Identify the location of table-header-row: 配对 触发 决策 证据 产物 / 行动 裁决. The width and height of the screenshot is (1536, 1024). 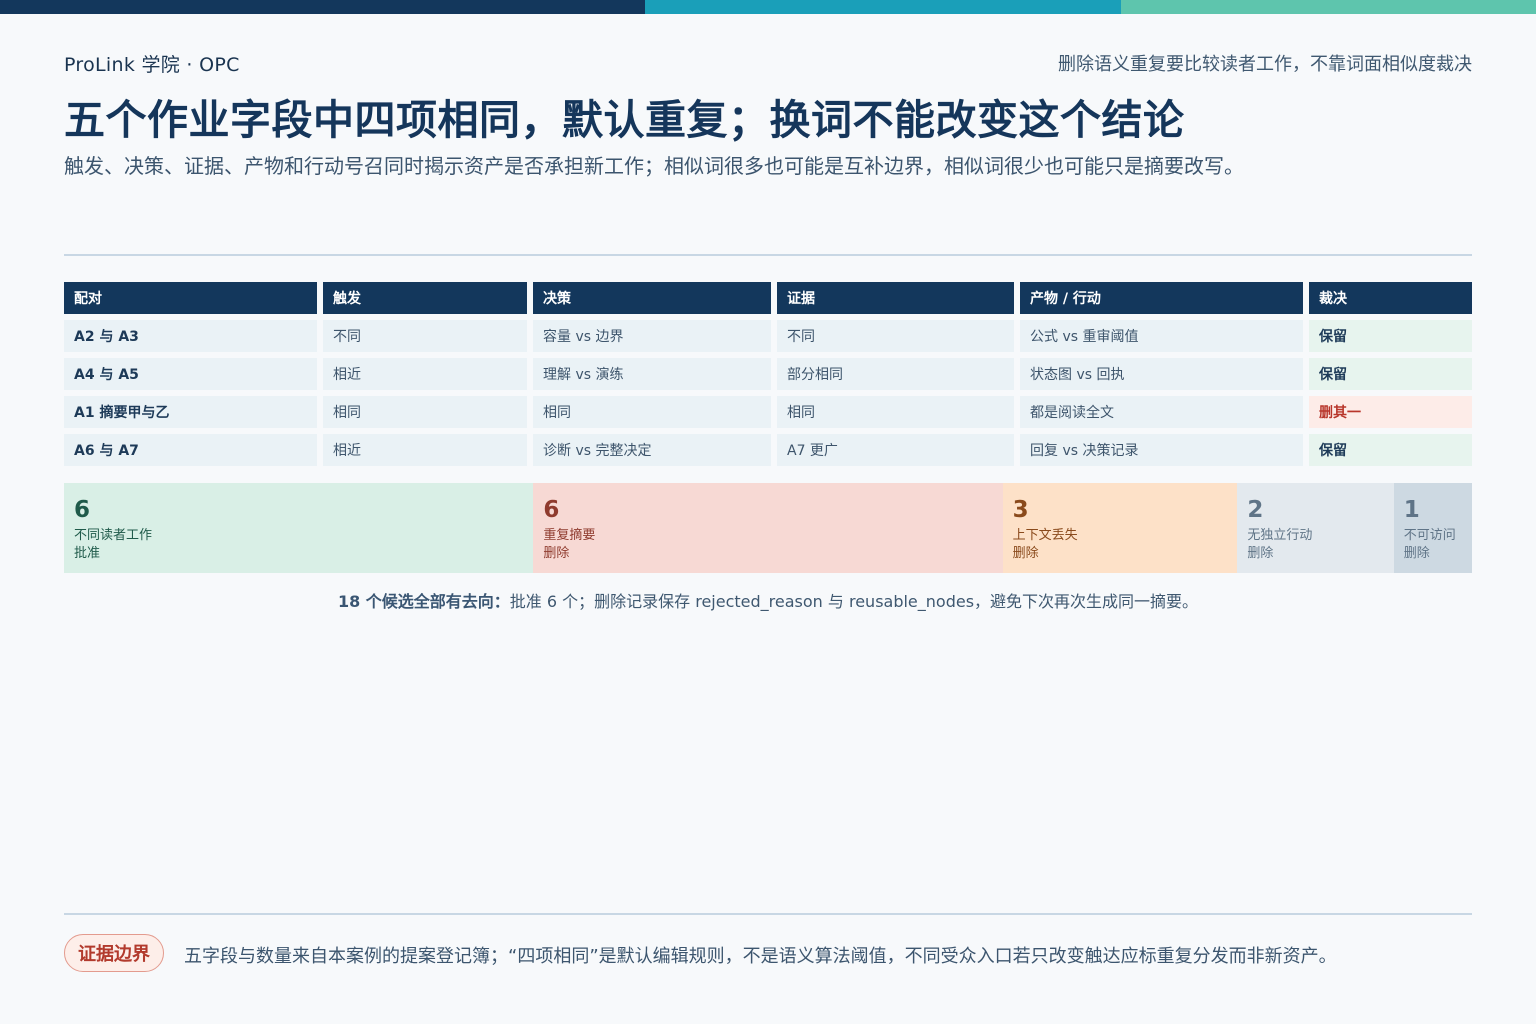
(768, 298).